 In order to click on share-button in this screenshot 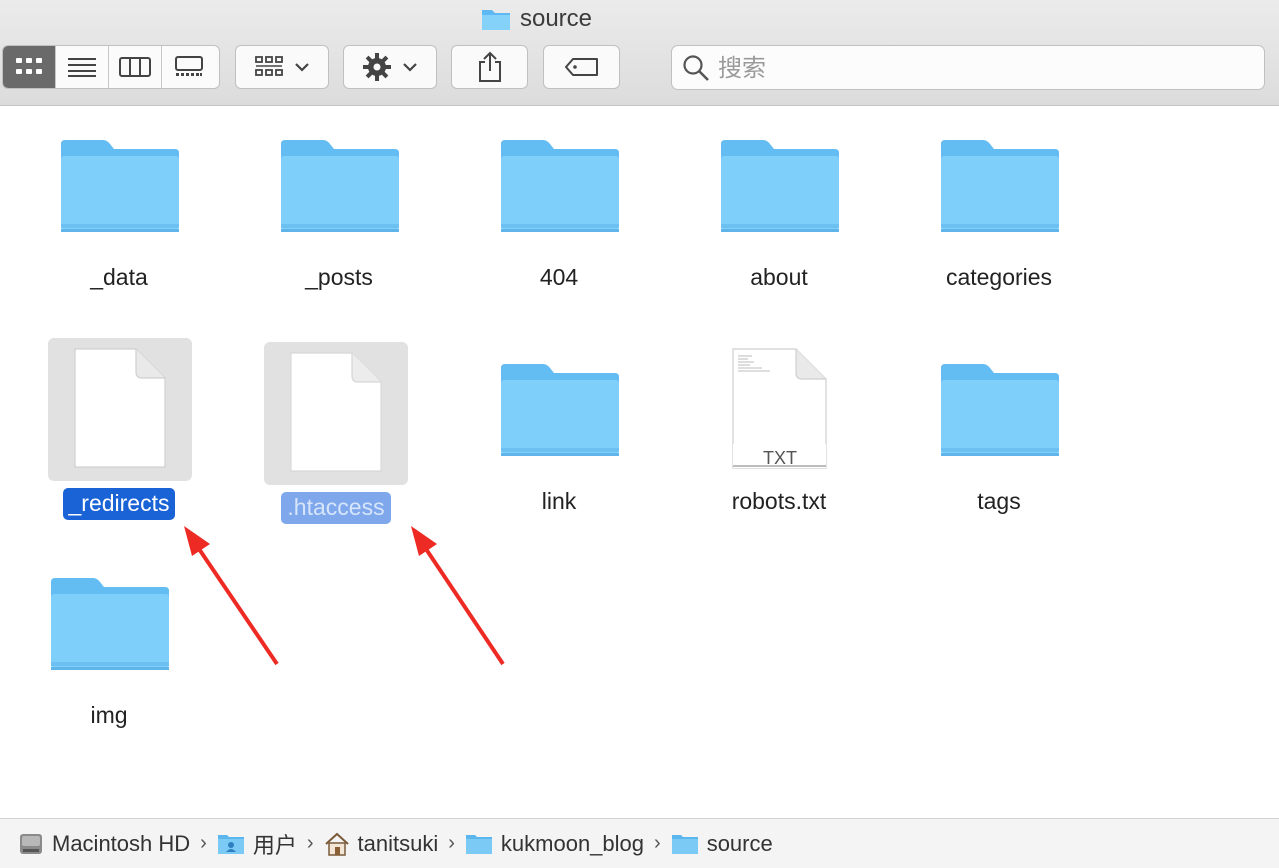, I will do `click(489, 67)`.